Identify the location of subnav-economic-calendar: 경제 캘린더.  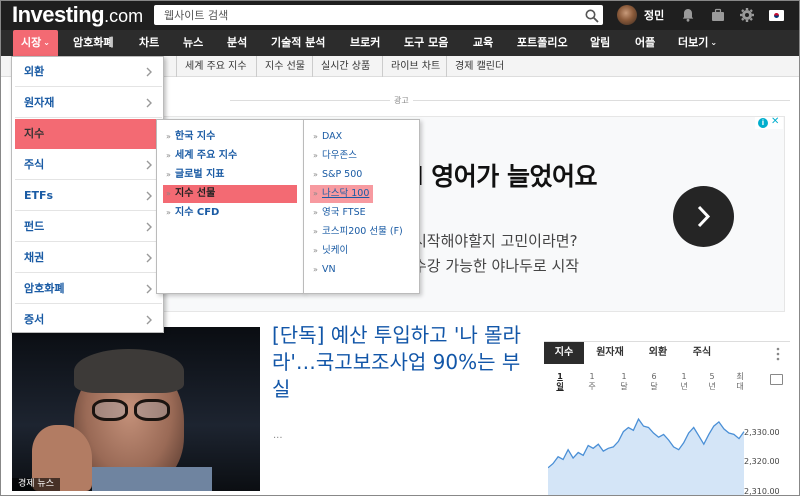
(475, 66).